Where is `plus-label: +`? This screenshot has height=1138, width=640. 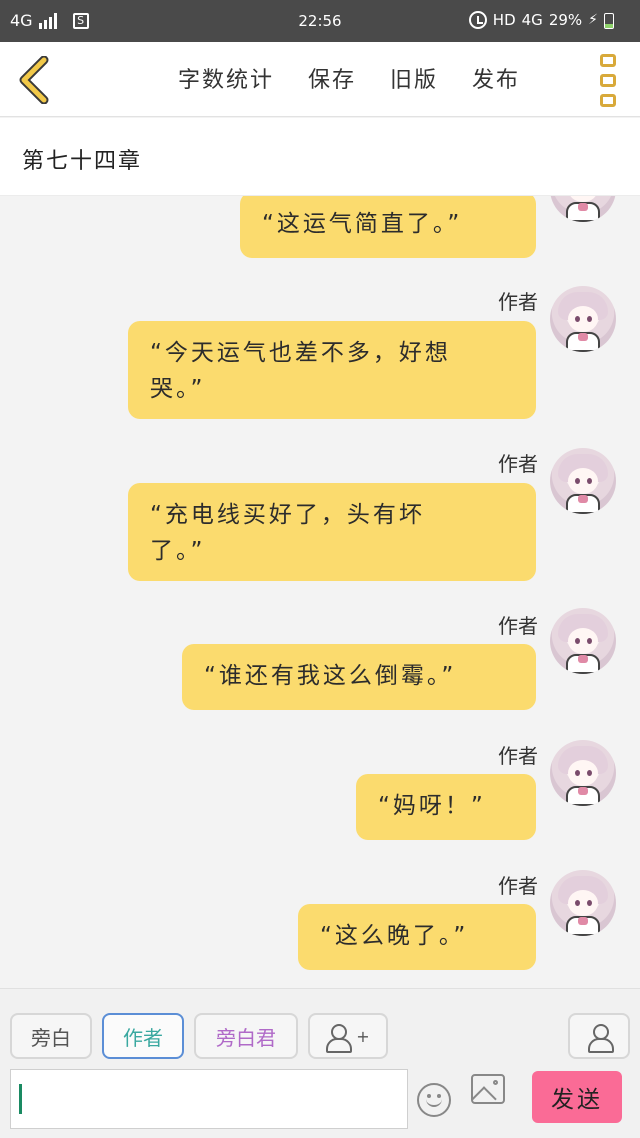 plus-label: + is located at coordinates (363, 1036).